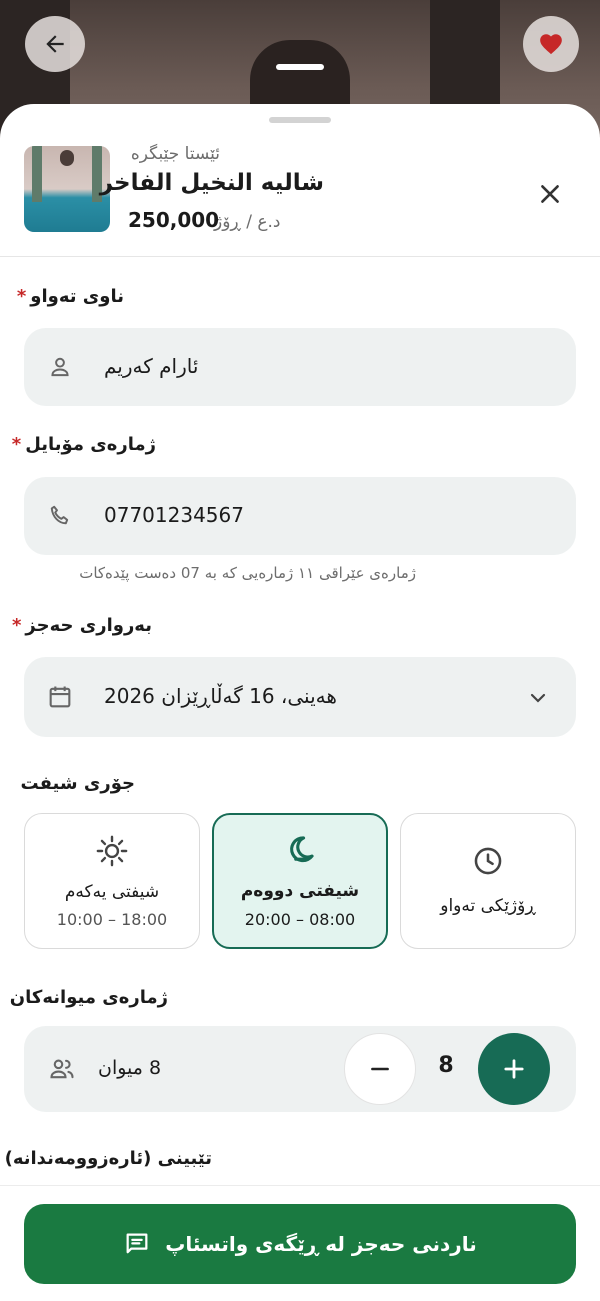 The image size is (600, 1301). What do you see at coordinates (300, 891) in the screenshot?
I see `shift-name: شیفتی دووەم` at bounding box center [300, 891].